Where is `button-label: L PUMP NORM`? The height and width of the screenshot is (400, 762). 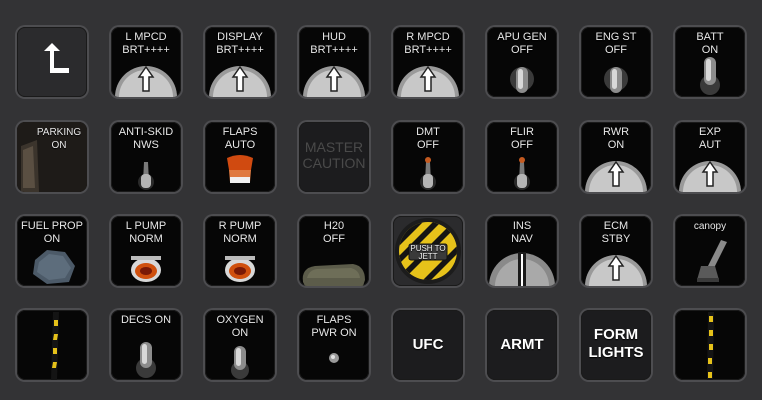 button-label: L PUMP NORM is located at coordinates (146, 232).